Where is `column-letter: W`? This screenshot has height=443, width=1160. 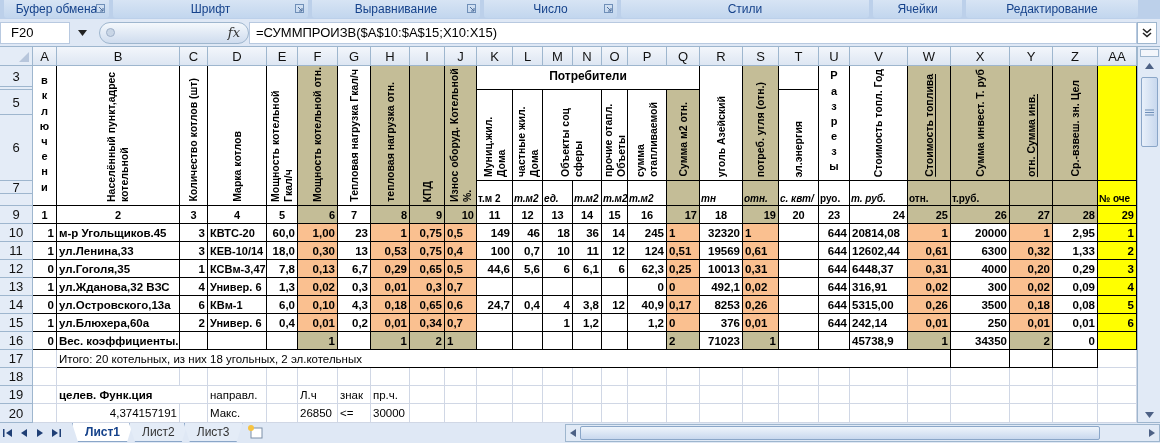 column-letter: W is located at coordinates (929, 56).